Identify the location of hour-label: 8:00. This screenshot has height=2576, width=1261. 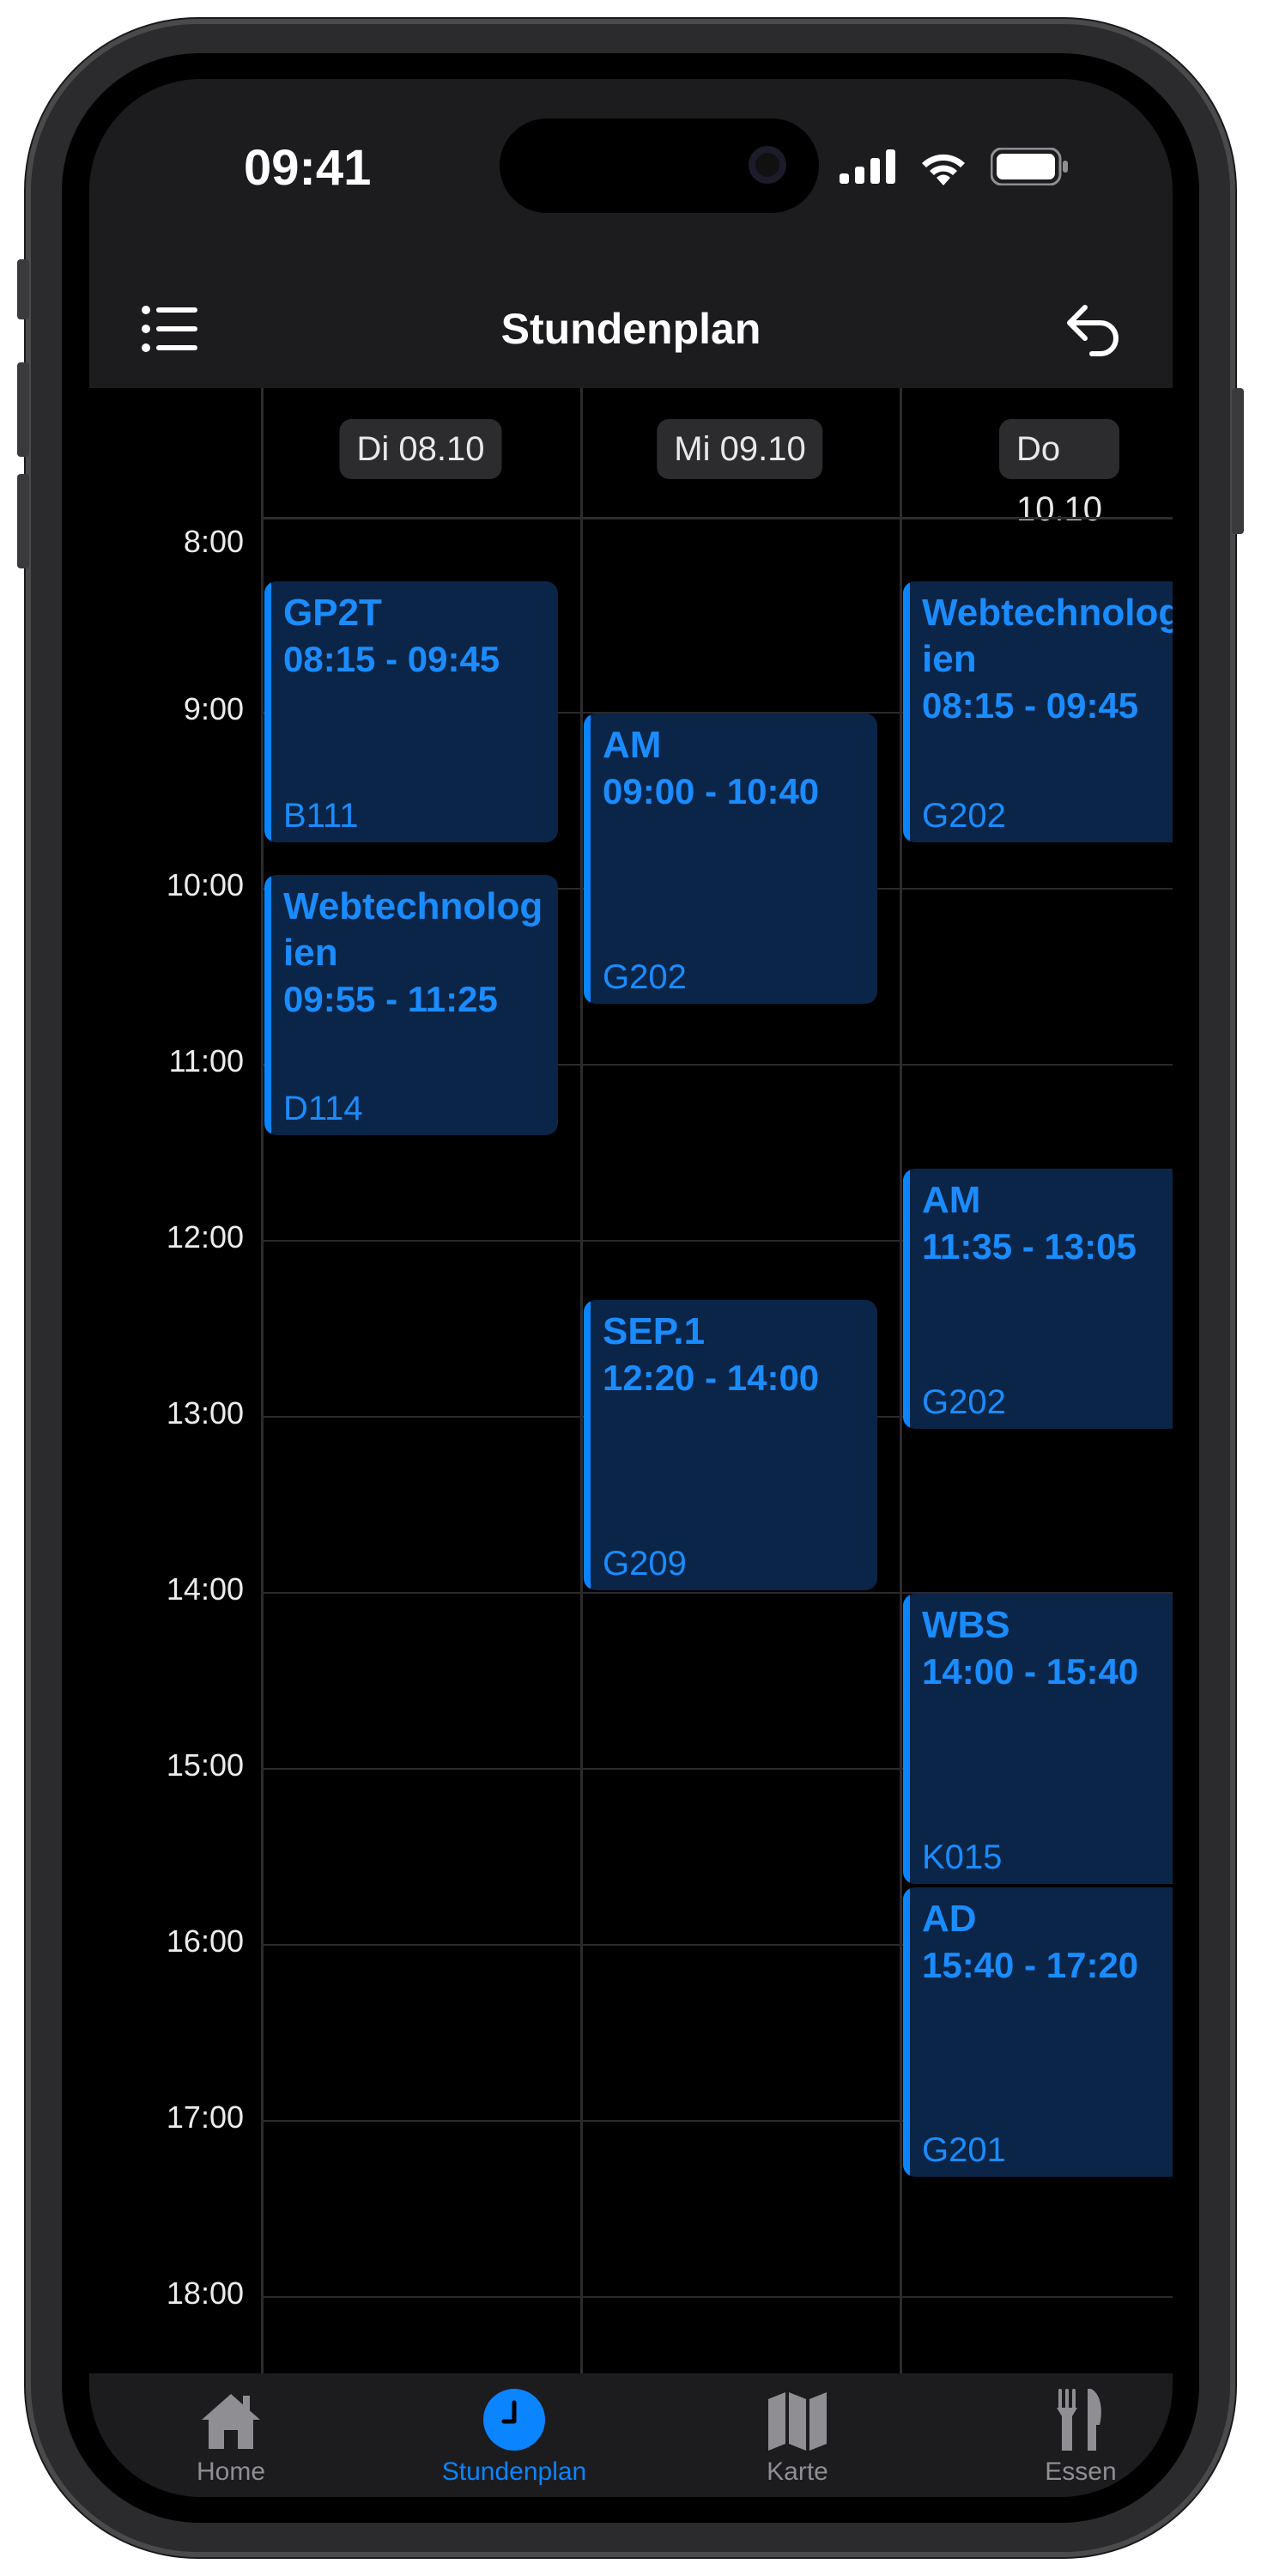
(214, 541).